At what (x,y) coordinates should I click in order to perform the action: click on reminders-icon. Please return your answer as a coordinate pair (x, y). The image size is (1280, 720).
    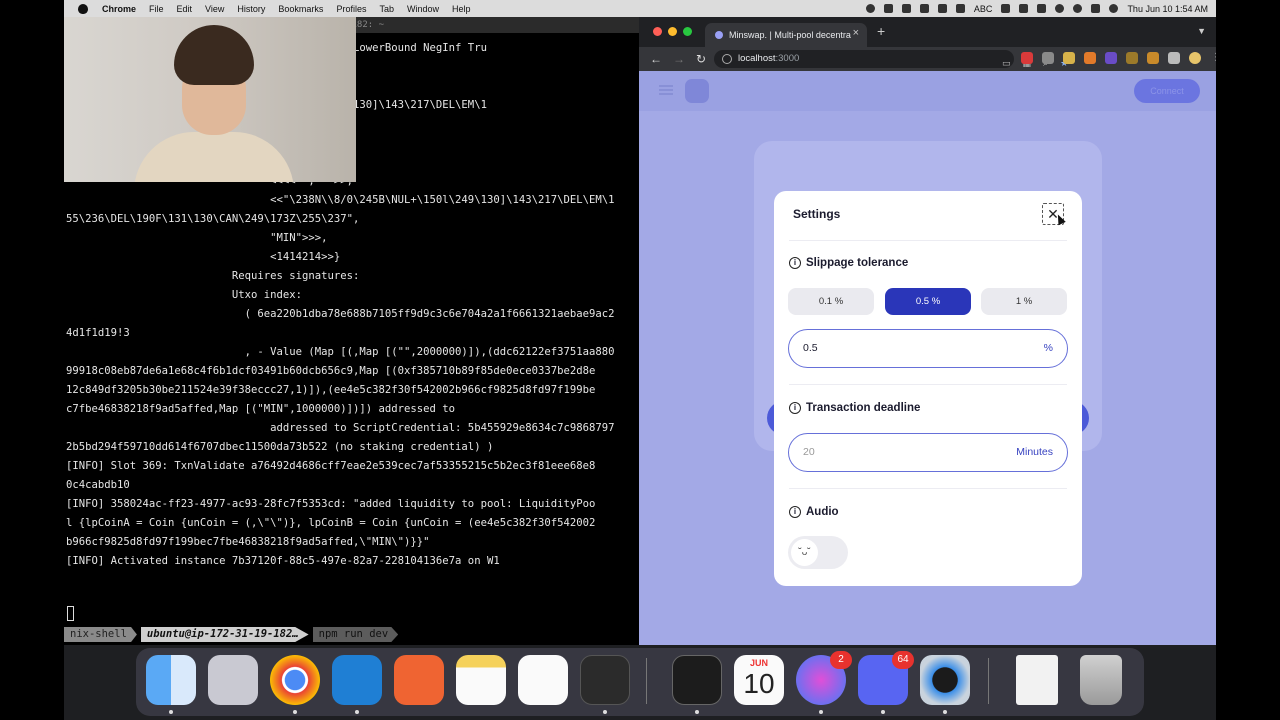
    Looking at the image, I should click on (543, 680).